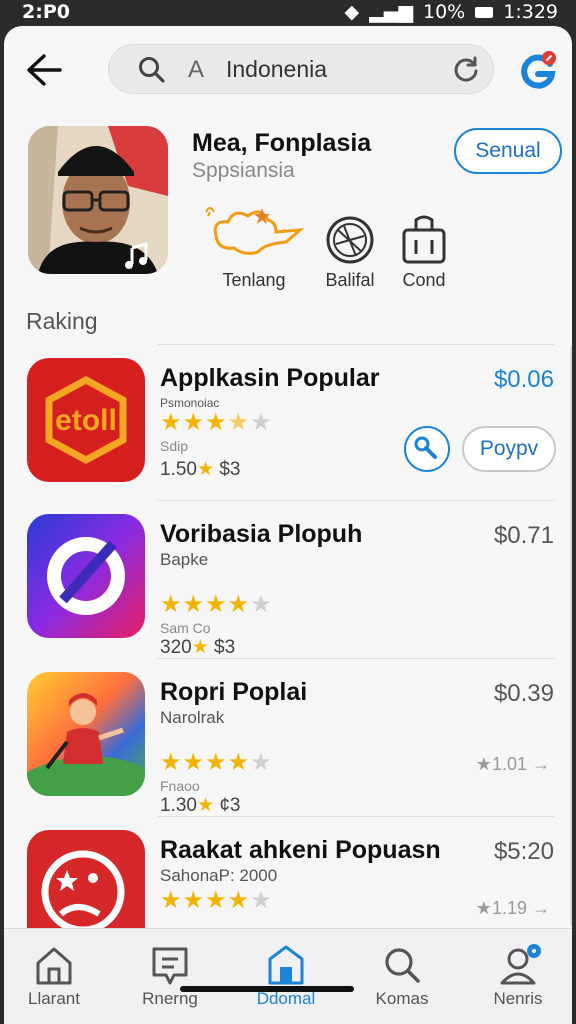 This screenshot has width=576, height=1024. What do you see at coordinates (54, 998) in the screenshot?
I see `nav-label: Llarant` at bounding box center [54, 998].